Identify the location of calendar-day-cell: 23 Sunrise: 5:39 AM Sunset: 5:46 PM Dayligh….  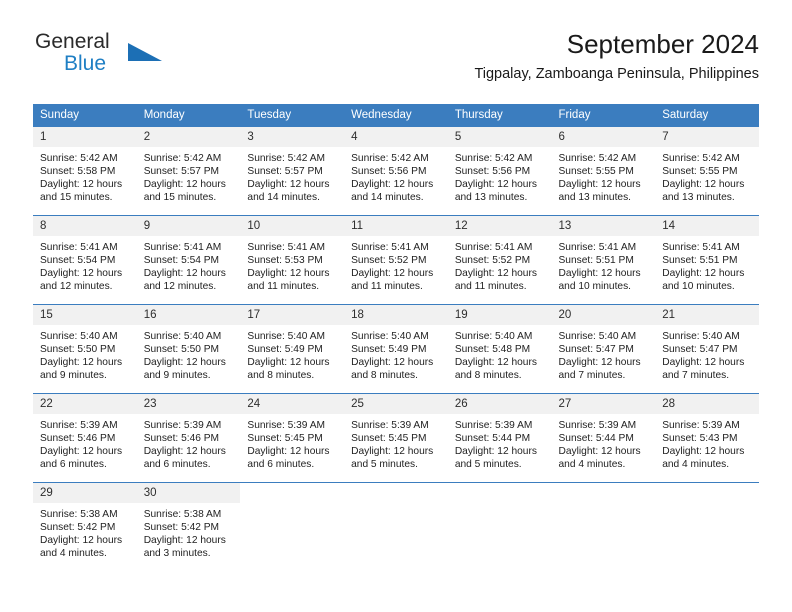
(188, 438).